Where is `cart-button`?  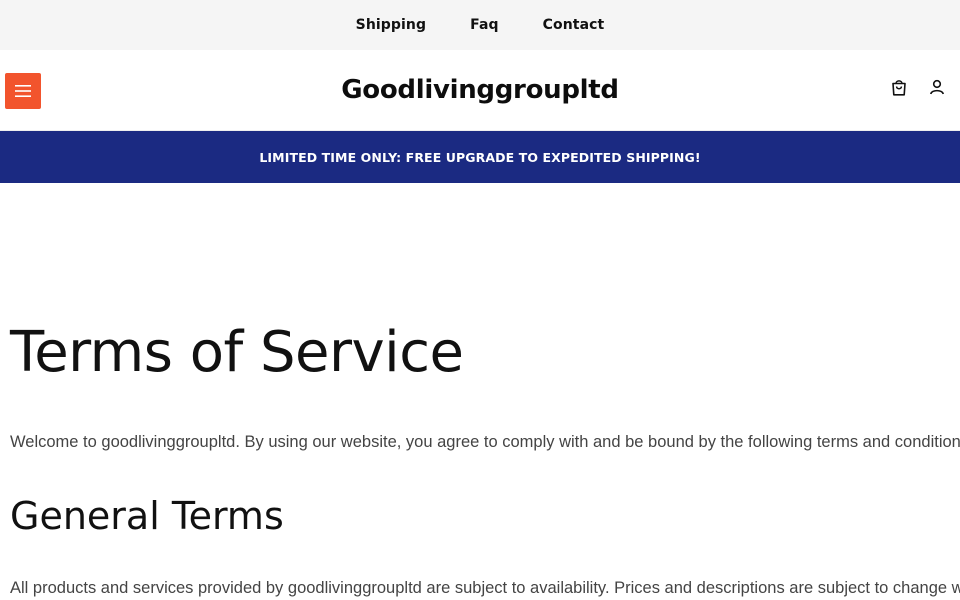
cart-button is located at coordinates (899, 87).